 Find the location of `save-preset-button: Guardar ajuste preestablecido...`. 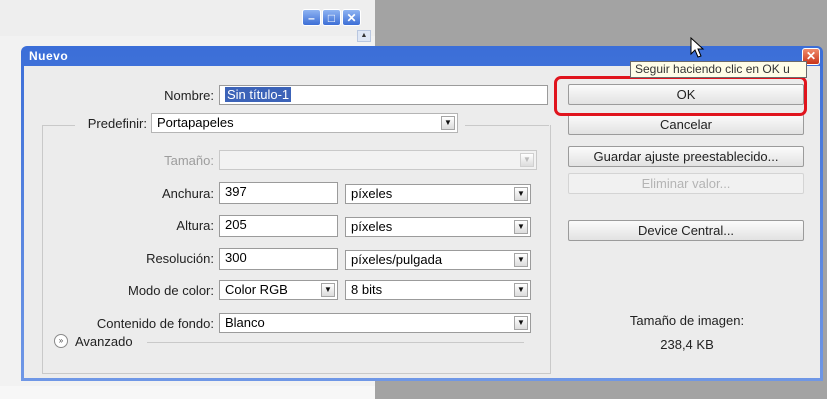

save-preset-button: Guardar ajuste preestablecido... is located at coordinates (686, 156).